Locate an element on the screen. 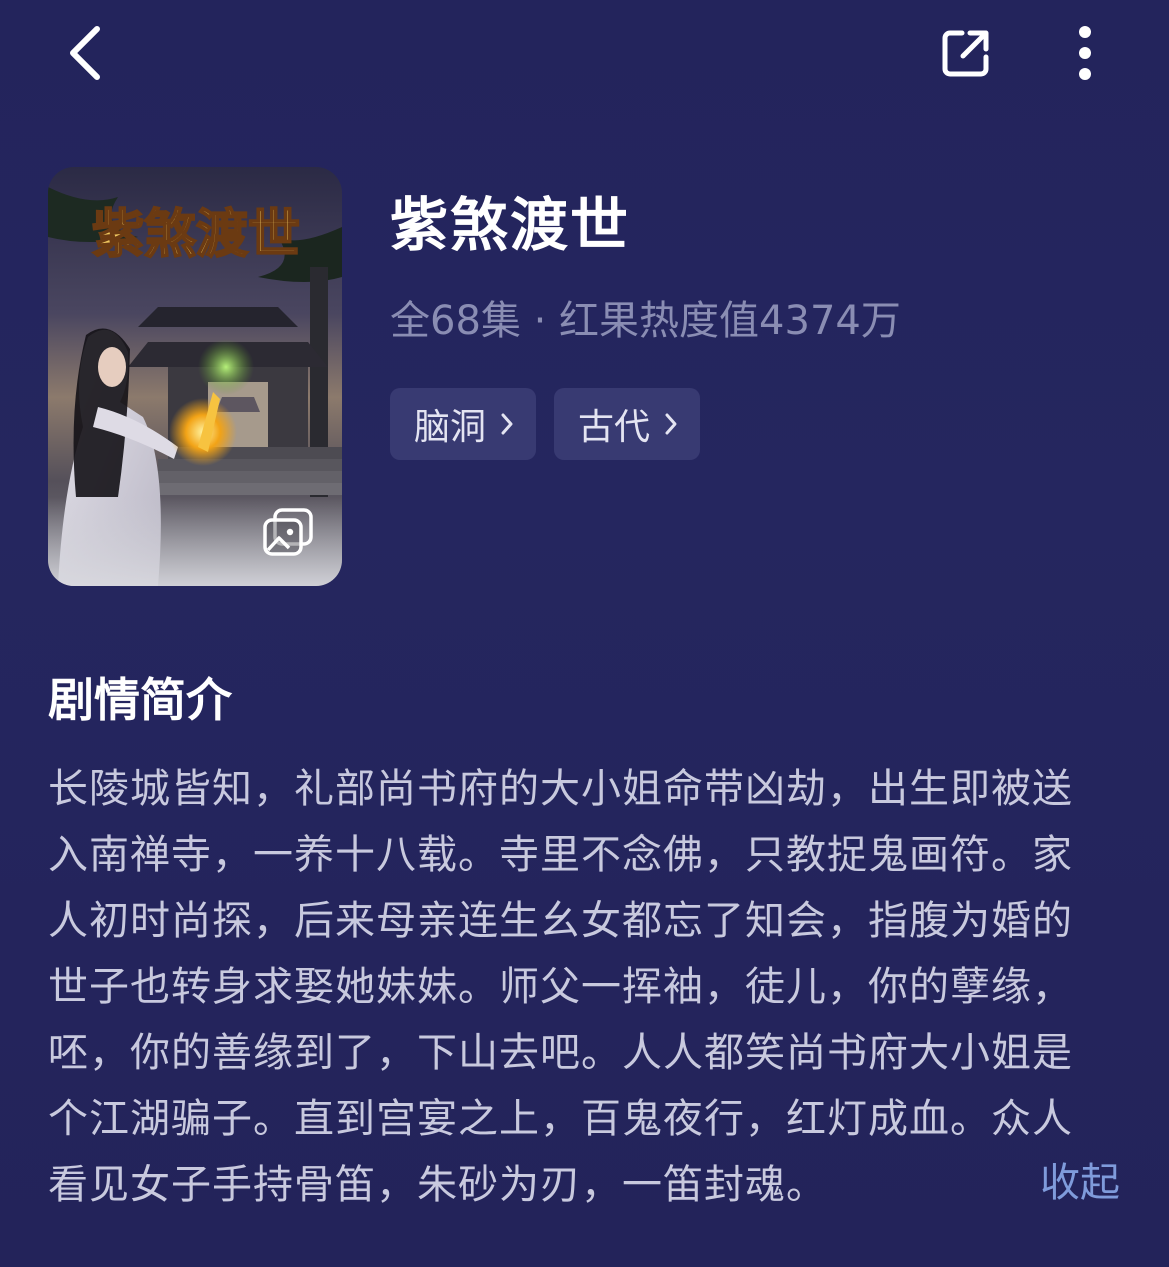  drama-title: 紫煞渡世 is located at coordinates (510, 225).